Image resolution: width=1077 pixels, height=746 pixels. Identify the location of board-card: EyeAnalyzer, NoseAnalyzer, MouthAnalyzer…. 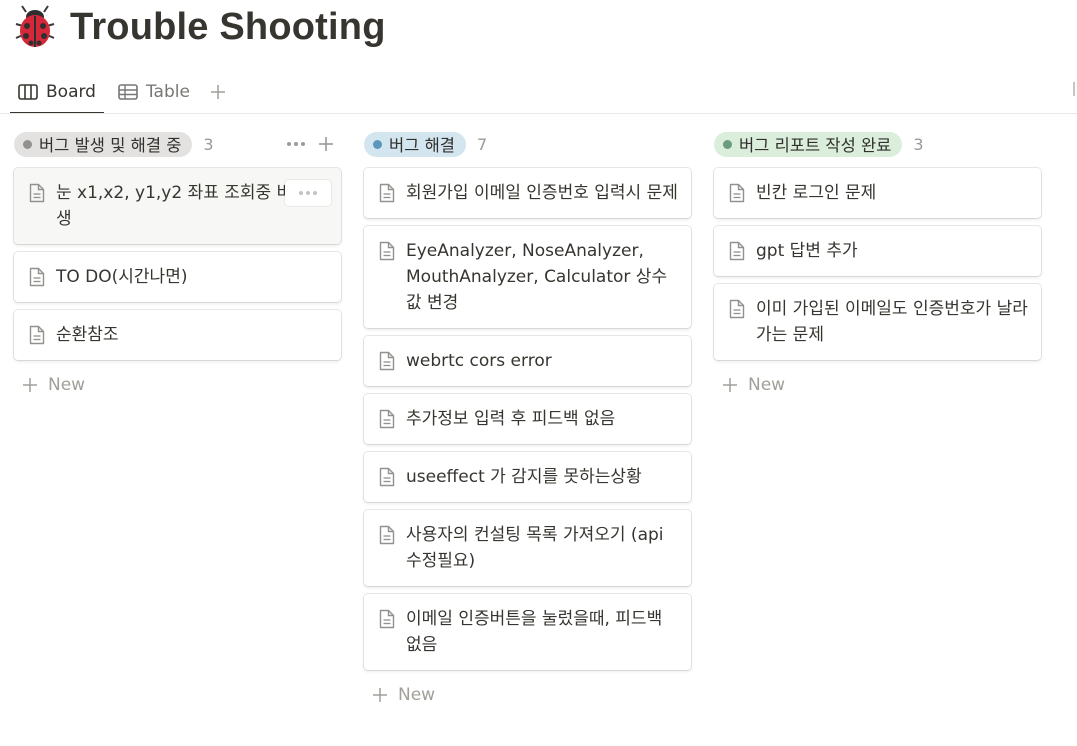
(527, 277).